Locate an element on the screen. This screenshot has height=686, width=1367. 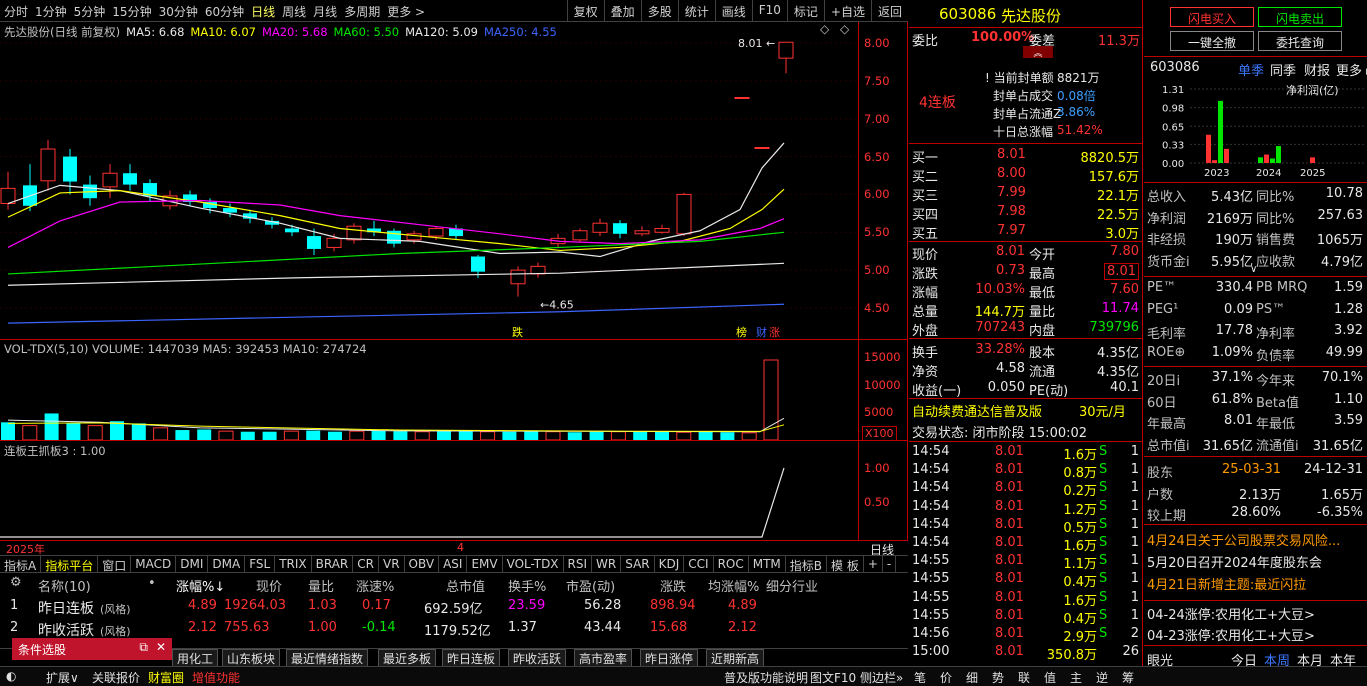
bid-row: 买四 7.98 22.5万 is located at coordinates (1026, 213).